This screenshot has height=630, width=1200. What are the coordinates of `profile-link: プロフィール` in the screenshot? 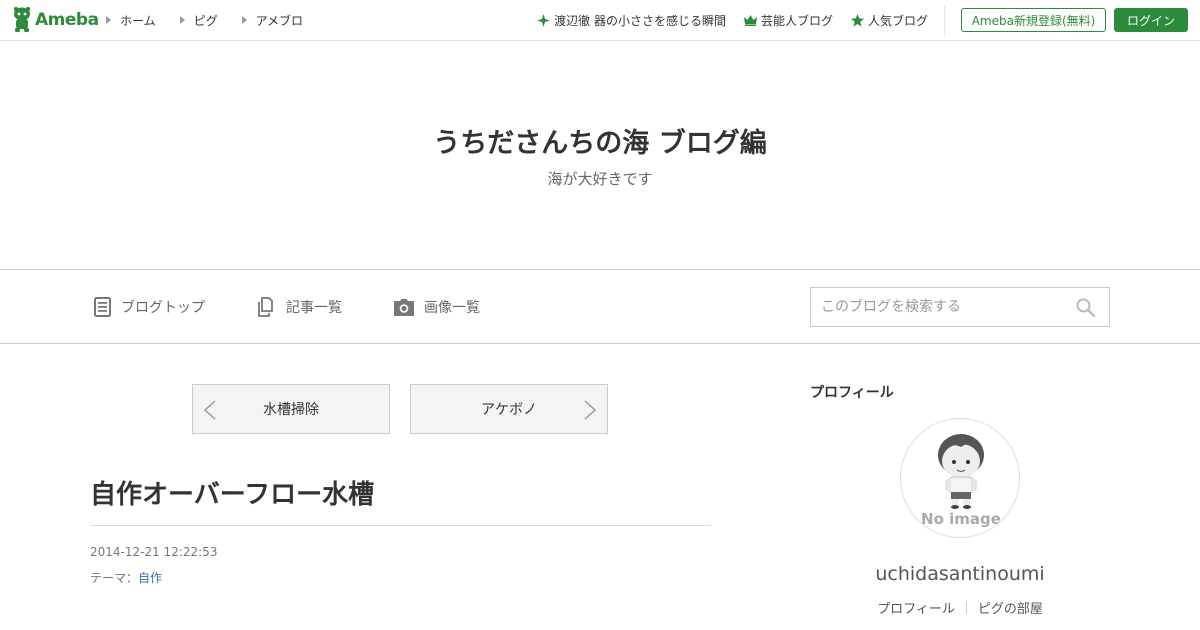 It's located at (916, 607).